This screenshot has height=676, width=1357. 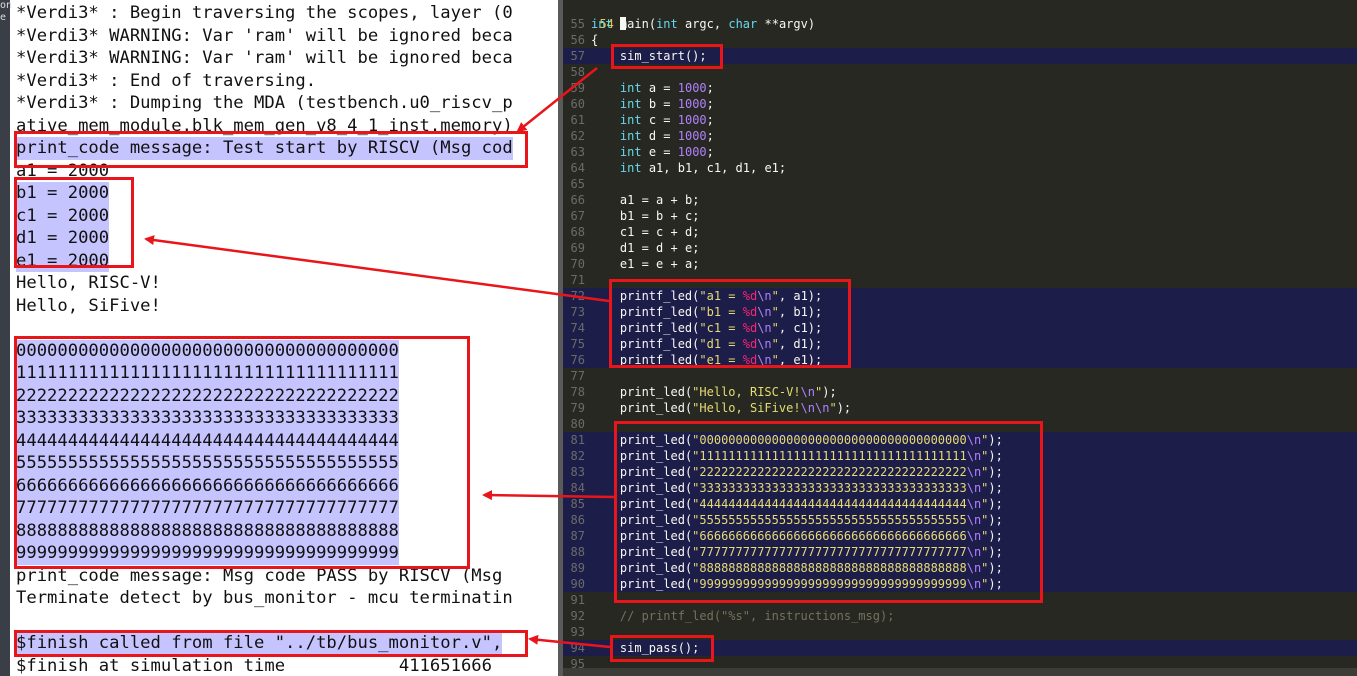 I want to click on line-number: 64, so click(x=577, y=168).